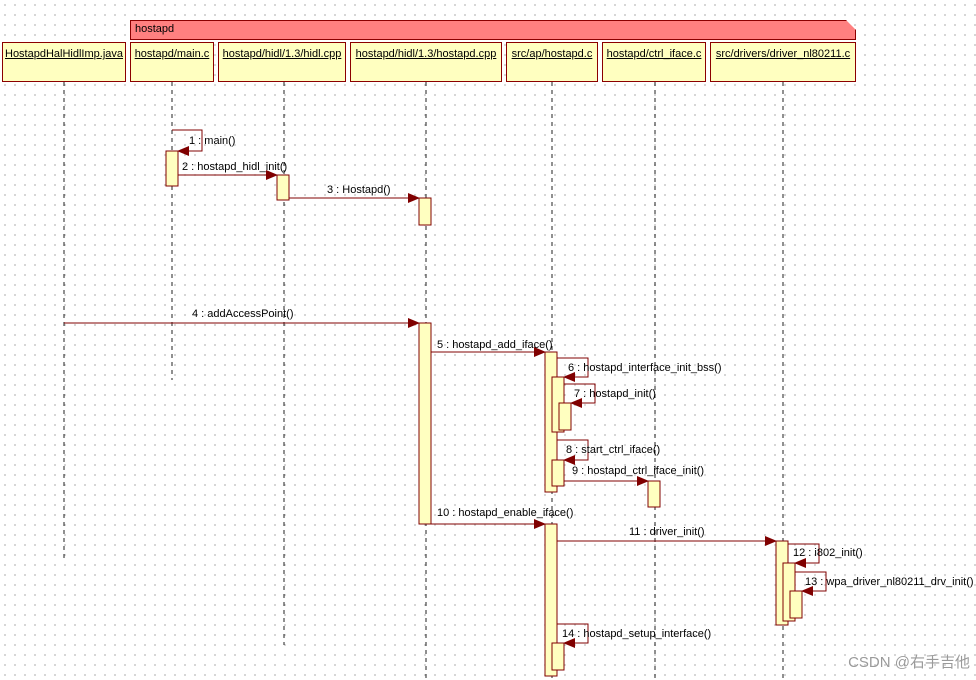 This screenshot has width=976, height=680. Describe the element at coordinates (645, 368) in the screenshot. I see `message-6-label: 6 : hostapd_interface_init_bss()` at that location.